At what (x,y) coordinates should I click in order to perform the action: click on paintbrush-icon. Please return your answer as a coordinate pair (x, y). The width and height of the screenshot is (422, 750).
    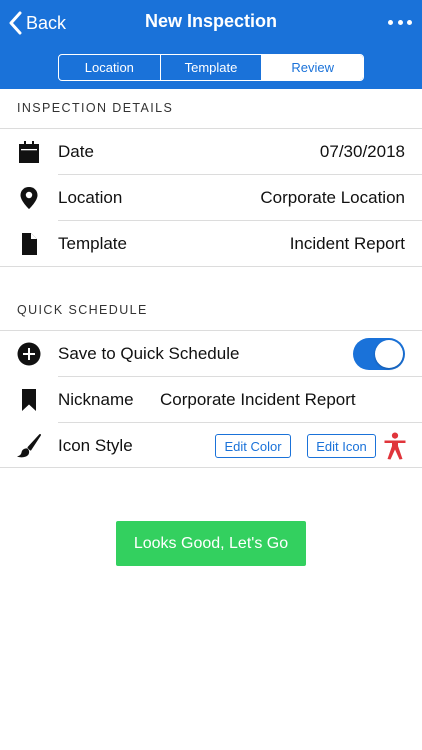
    Looking at the image, I should click on (29, 446).